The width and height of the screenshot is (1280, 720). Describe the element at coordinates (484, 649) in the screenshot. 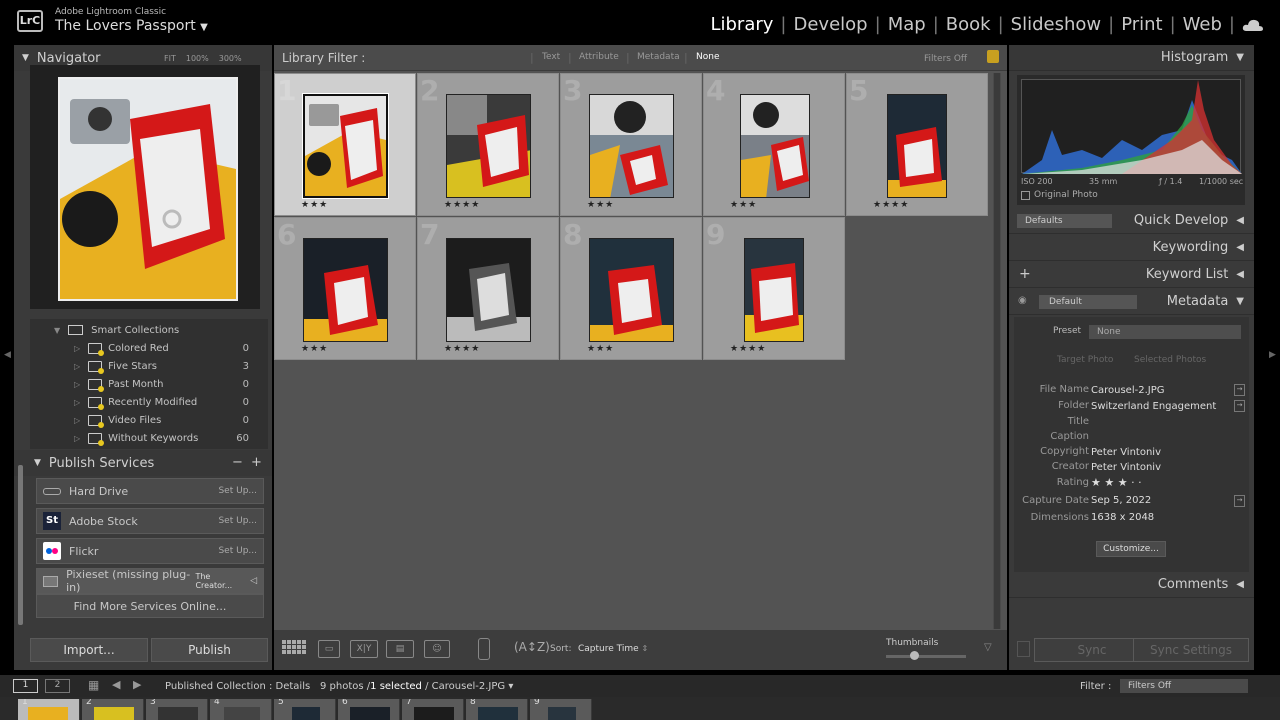

I see `painter-icon` at that location.